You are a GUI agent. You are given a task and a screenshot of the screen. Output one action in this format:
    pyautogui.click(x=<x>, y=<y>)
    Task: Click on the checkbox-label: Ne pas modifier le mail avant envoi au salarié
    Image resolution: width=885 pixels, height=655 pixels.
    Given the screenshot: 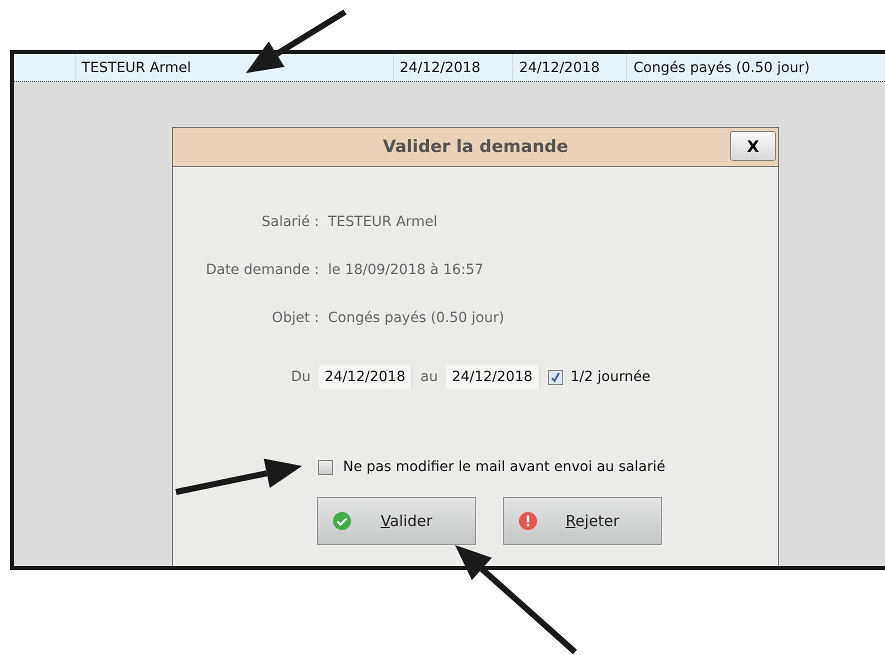 What is the action you would take?
    pyautogui.click(x=504, y=467)
    